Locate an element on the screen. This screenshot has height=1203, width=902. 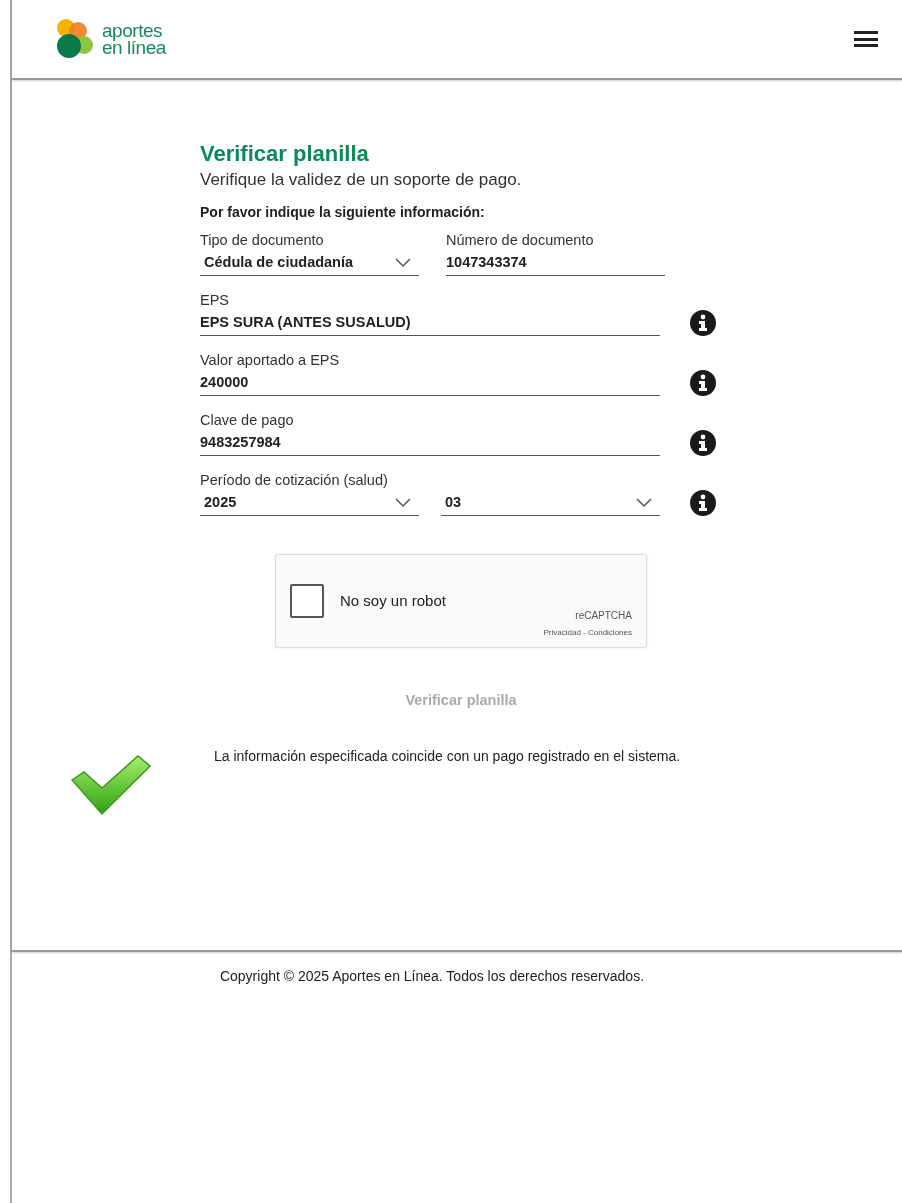
field-label: Clave de pago is located at coordinates (247, 420).